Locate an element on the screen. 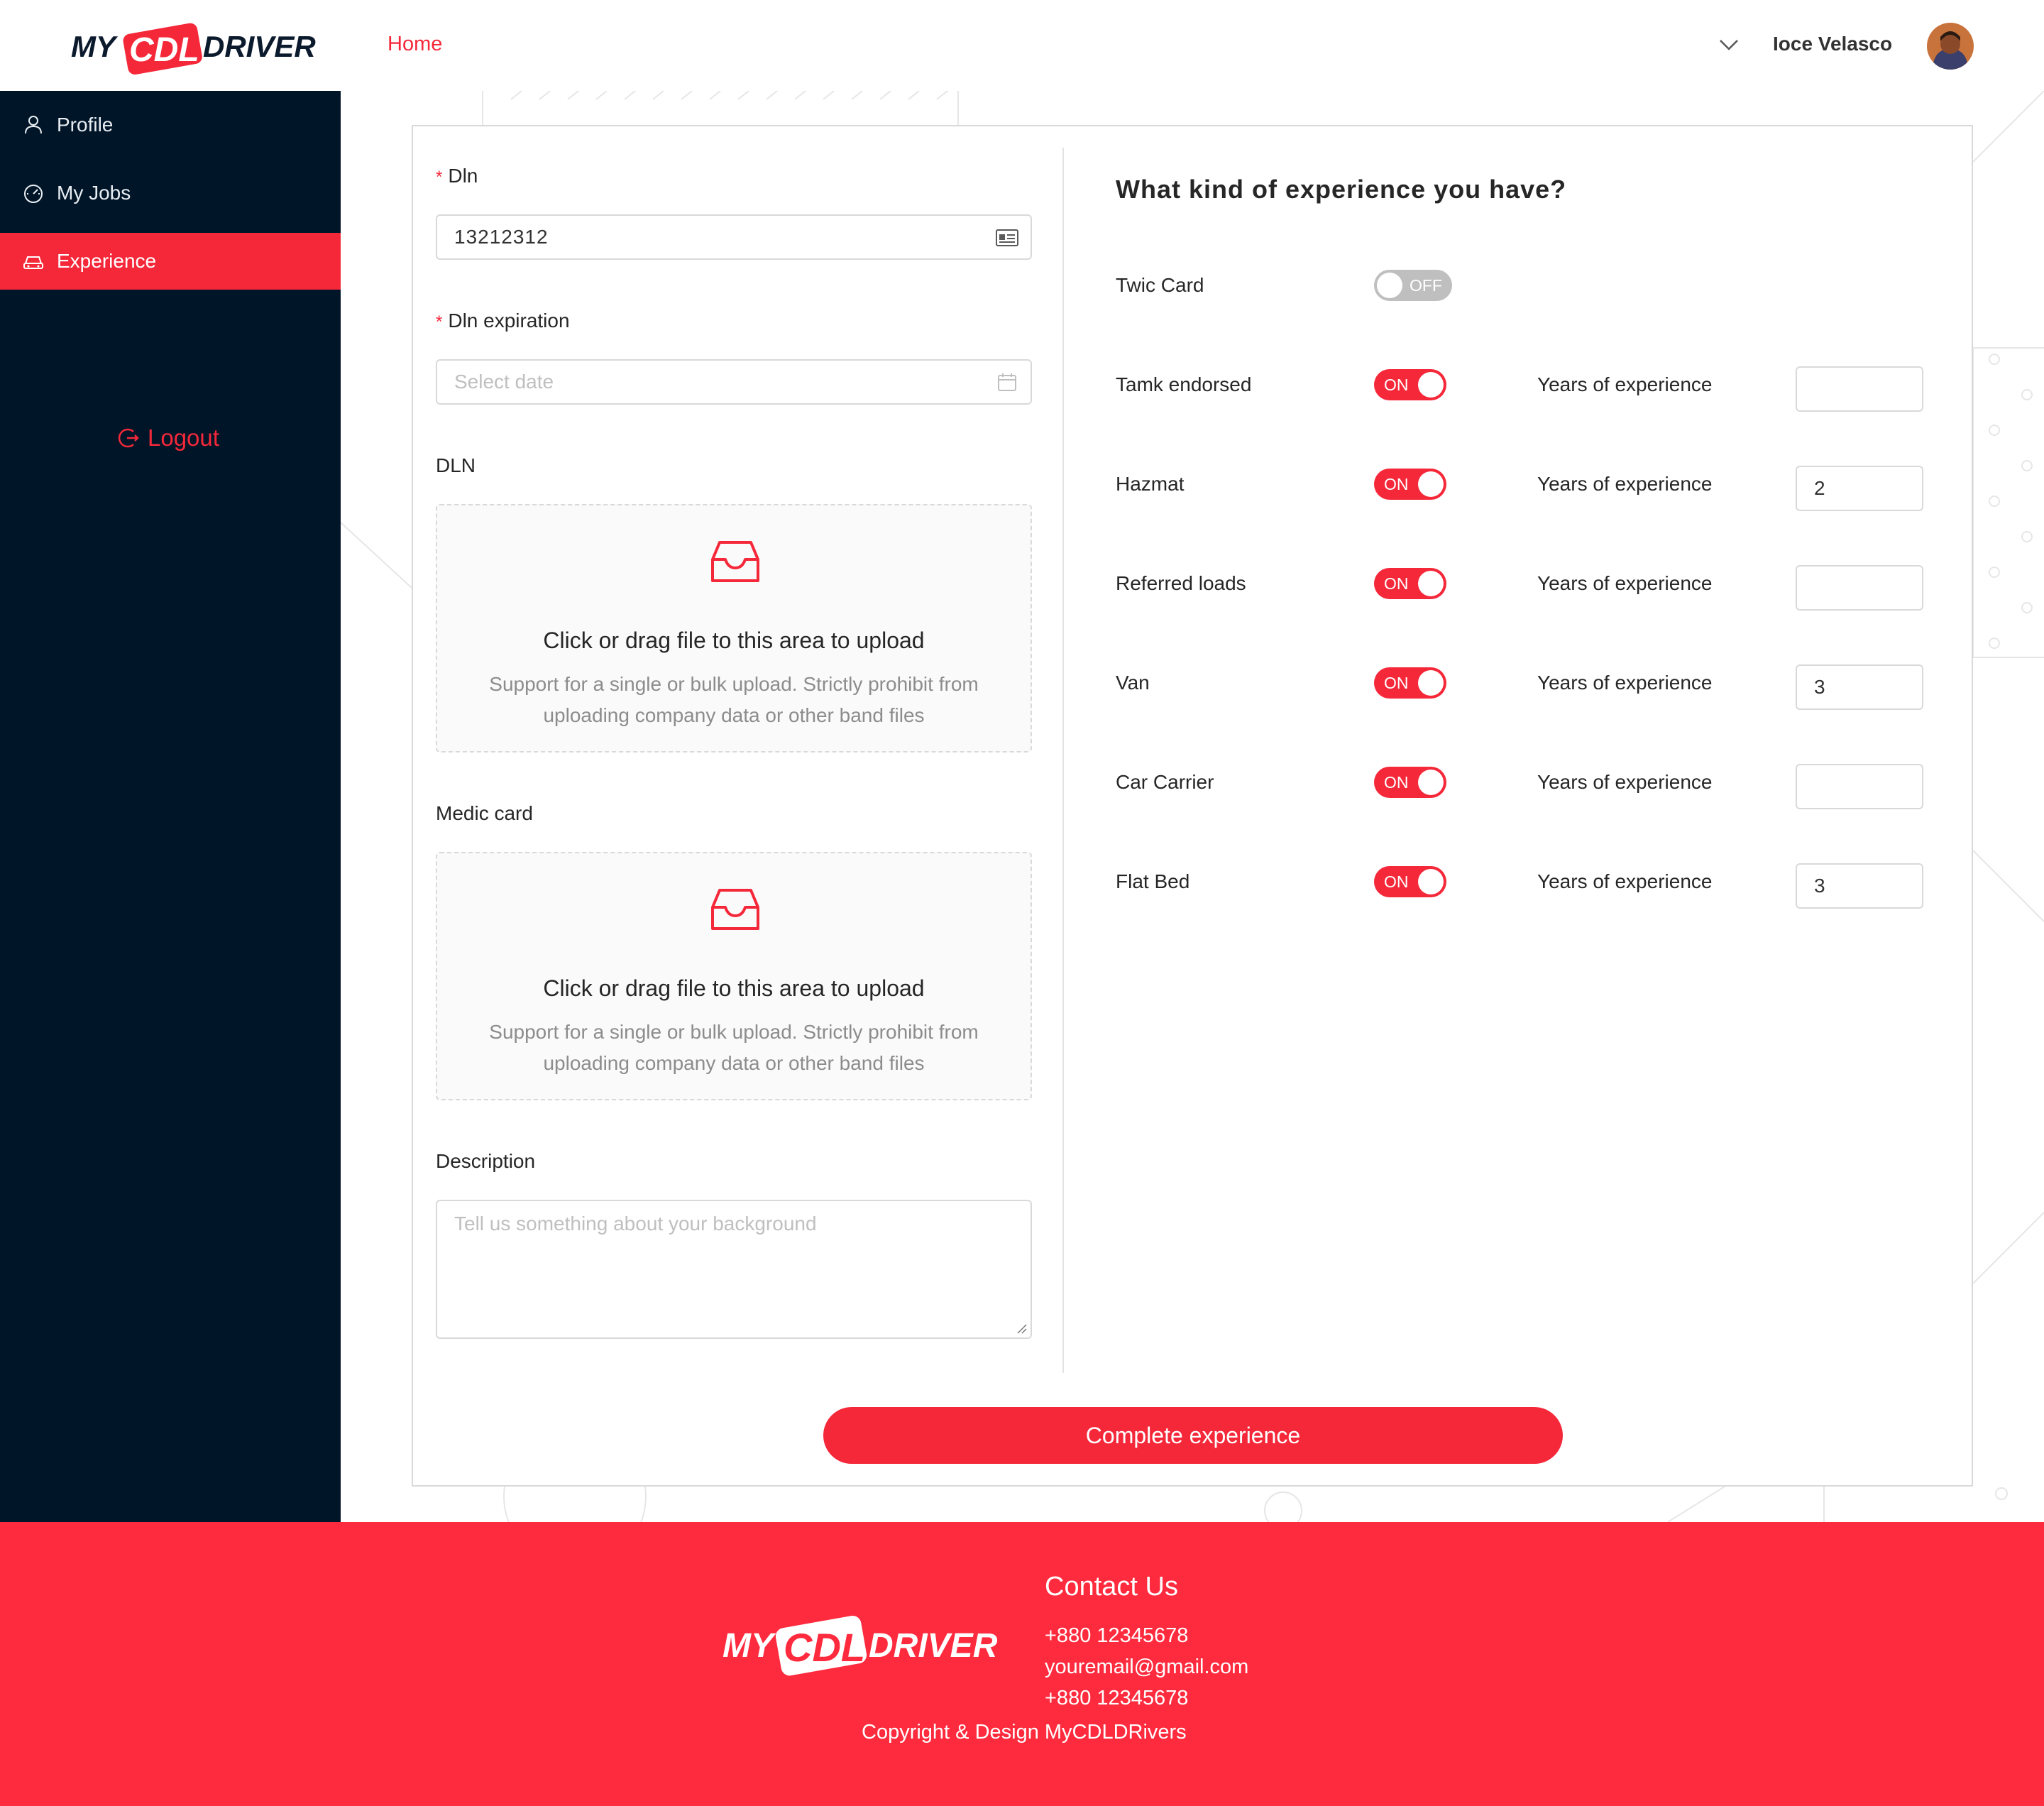  car-icon is located at coordinates (33, 261).